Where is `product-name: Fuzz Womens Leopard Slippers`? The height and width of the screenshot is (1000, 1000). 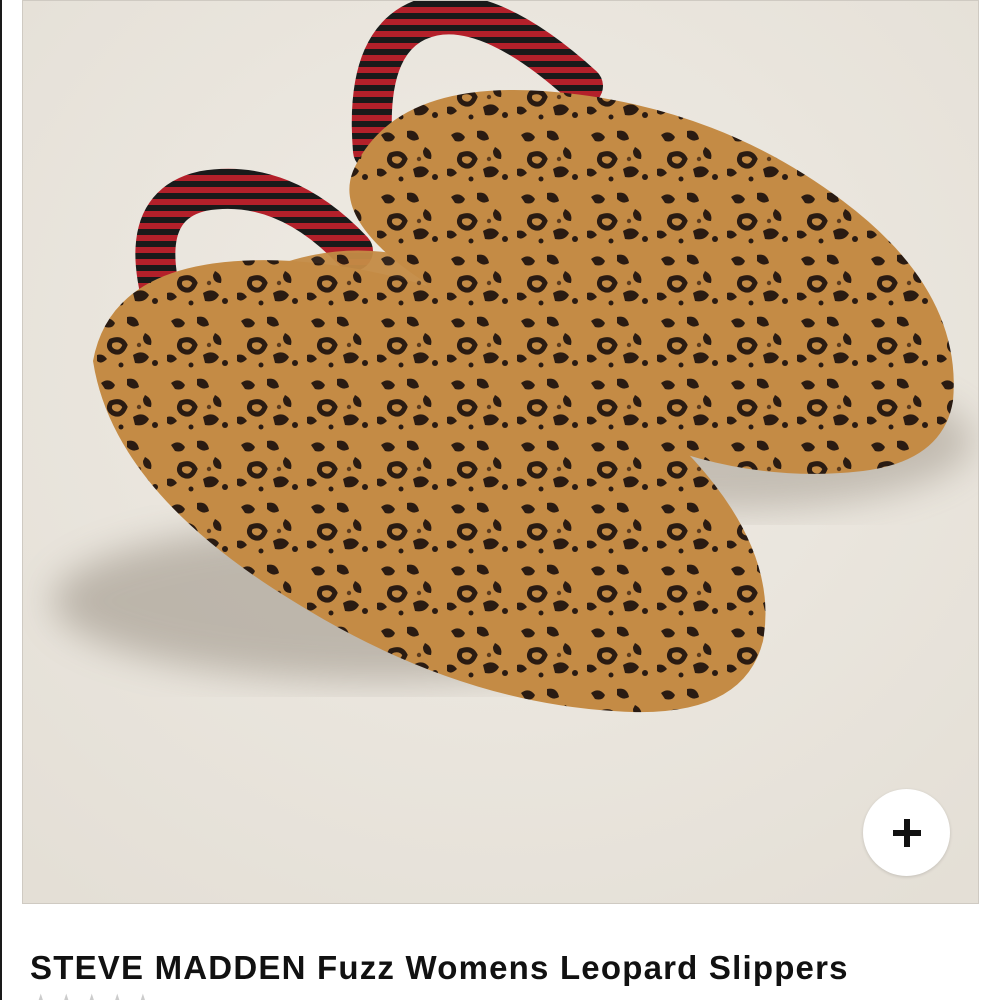
product-name: Fuzz Womens Leopard Slippers is located at coordinates (582, 967).